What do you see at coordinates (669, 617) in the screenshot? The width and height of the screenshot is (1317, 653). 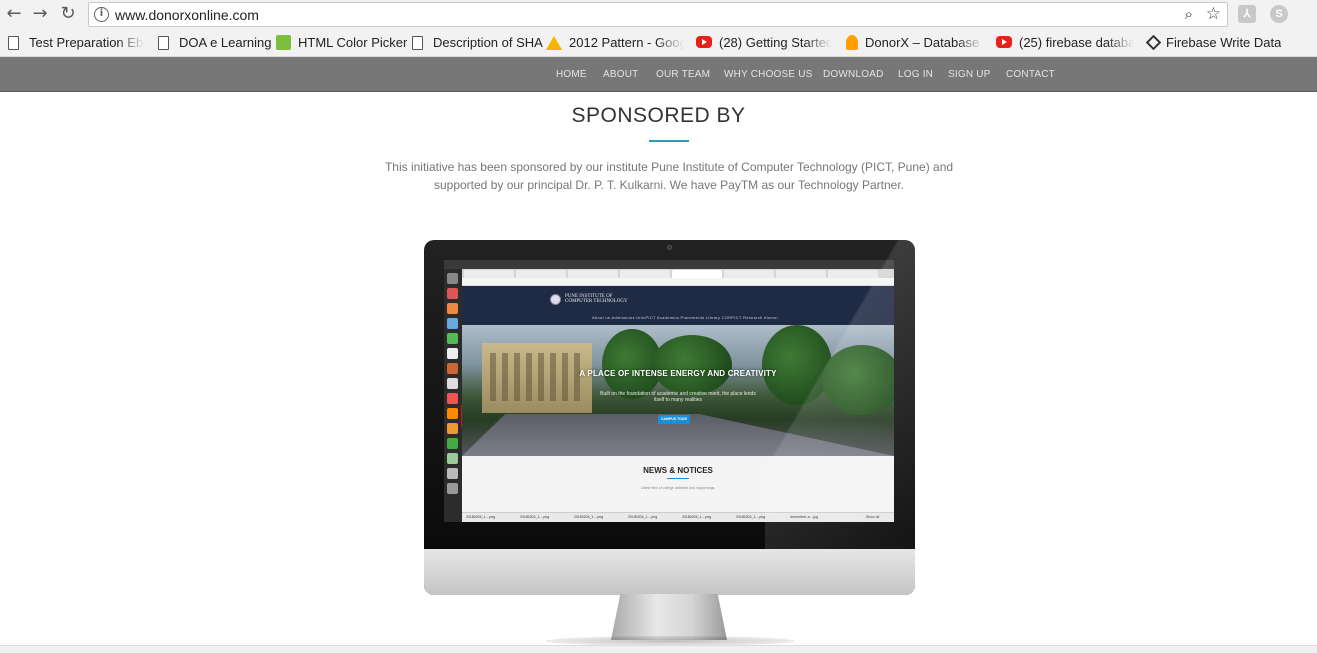 I see `monitor-stand` at bounding box center [669, 617].